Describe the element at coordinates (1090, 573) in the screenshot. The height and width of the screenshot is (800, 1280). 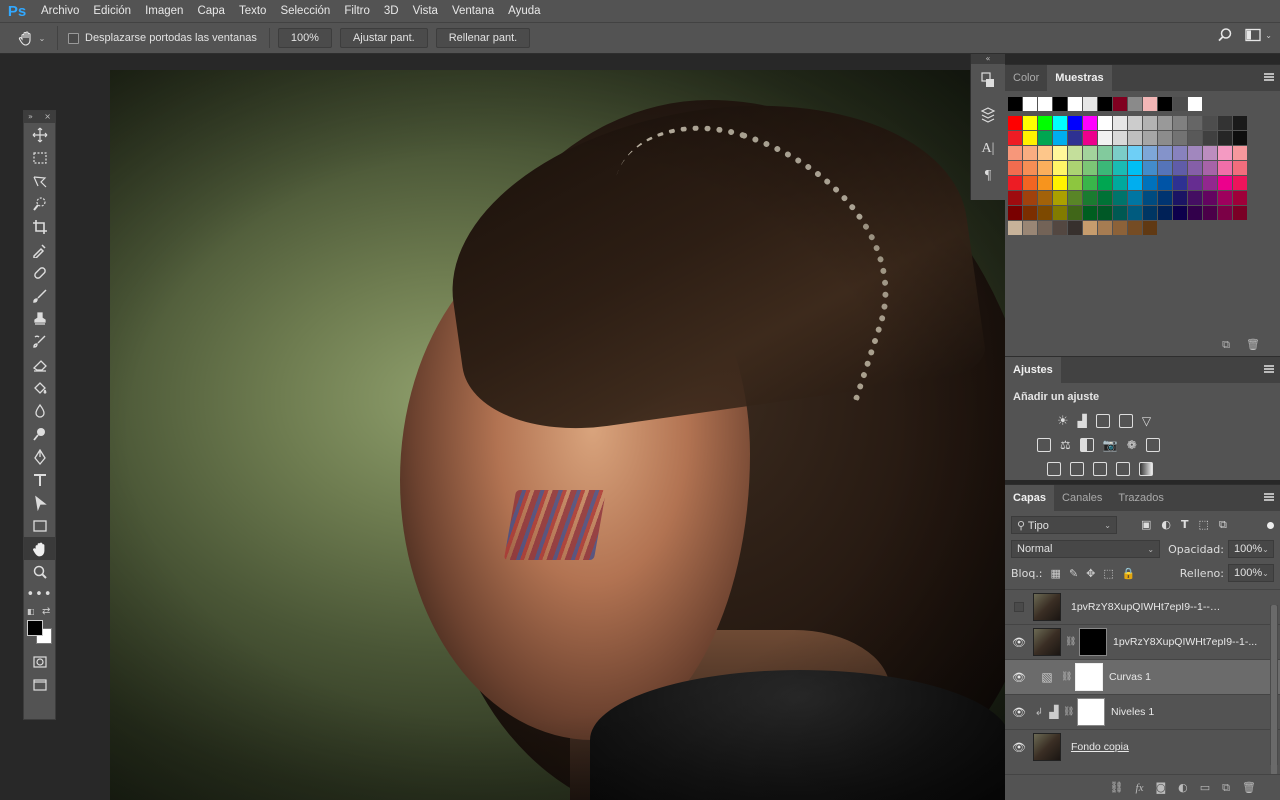
I see `lock-position-icon: ✥` at that location.